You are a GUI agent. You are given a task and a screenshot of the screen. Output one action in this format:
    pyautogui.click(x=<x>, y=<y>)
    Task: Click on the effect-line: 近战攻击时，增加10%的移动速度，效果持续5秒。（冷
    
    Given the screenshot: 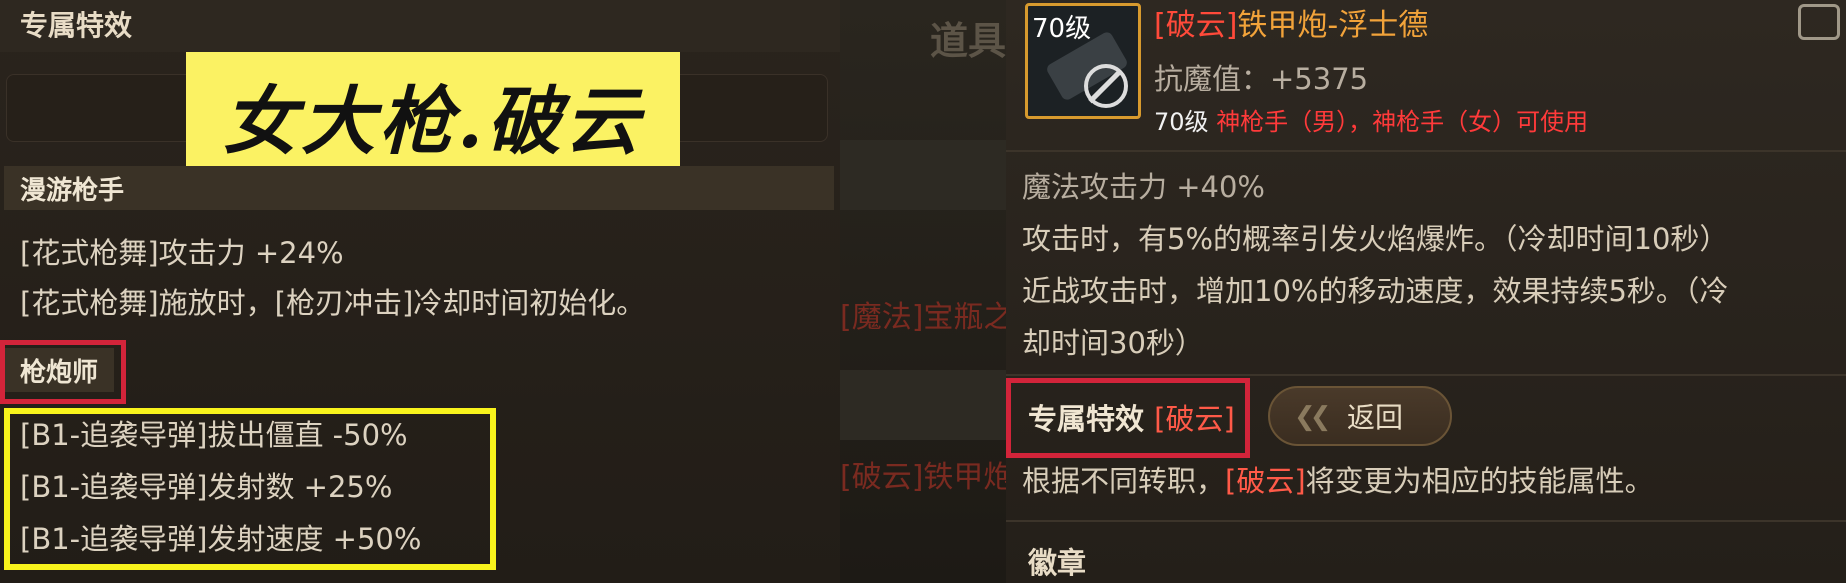 What is the action you would take?
    pyautogui.click(x=1375, y=291)
    